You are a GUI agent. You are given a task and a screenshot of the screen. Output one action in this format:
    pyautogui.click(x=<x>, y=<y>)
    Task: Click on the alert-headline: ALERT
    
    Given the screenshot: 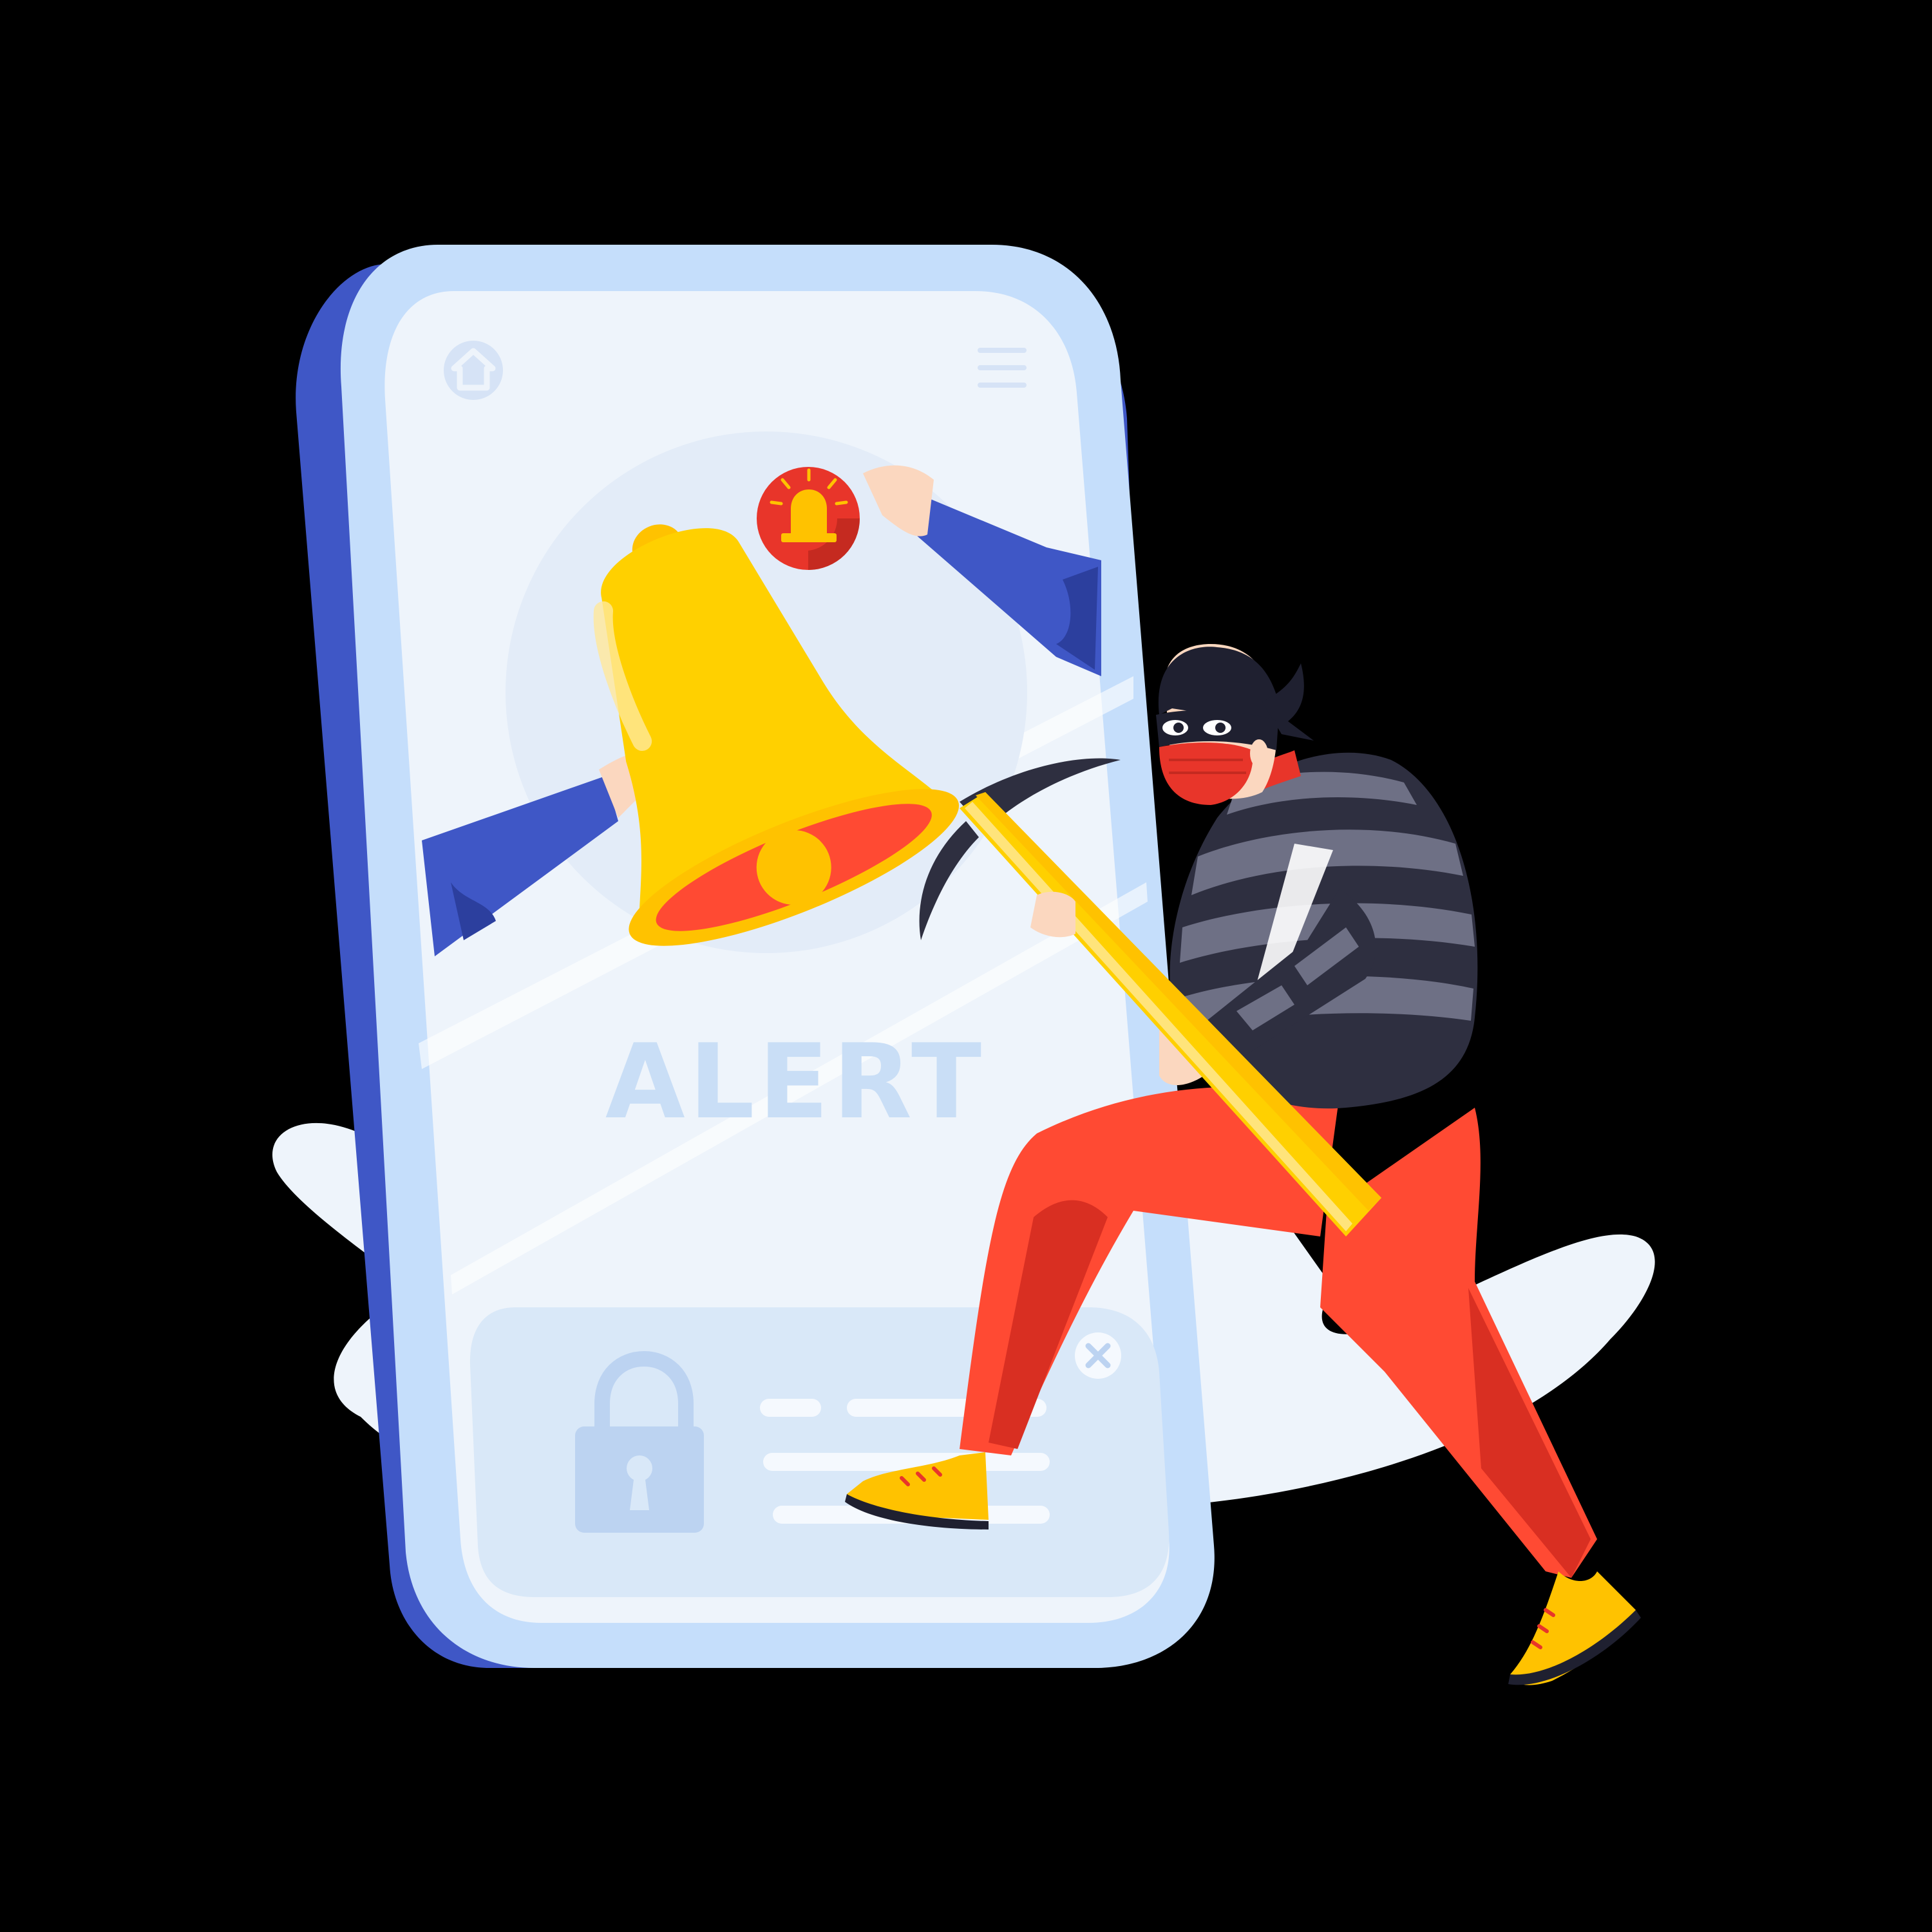 What is the action you would take?
    pyautogui.click(x=795, y=1081)
    